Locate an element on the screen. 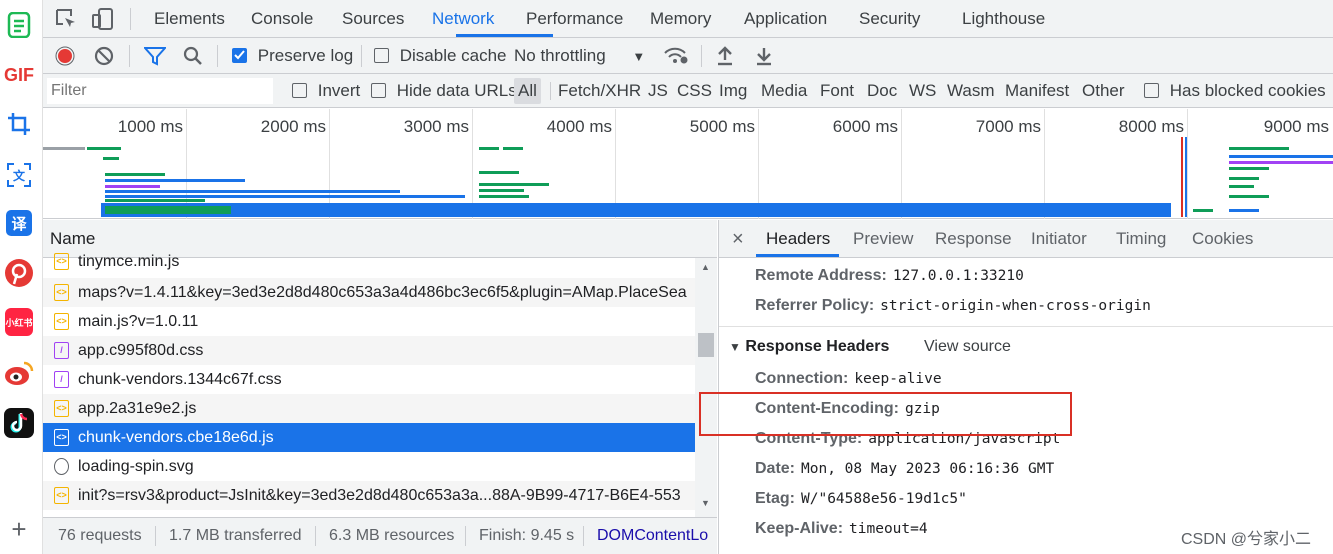  has-blocked-cookies-checkbox: Has blocked cookies is located at coordinates (1235, 91).